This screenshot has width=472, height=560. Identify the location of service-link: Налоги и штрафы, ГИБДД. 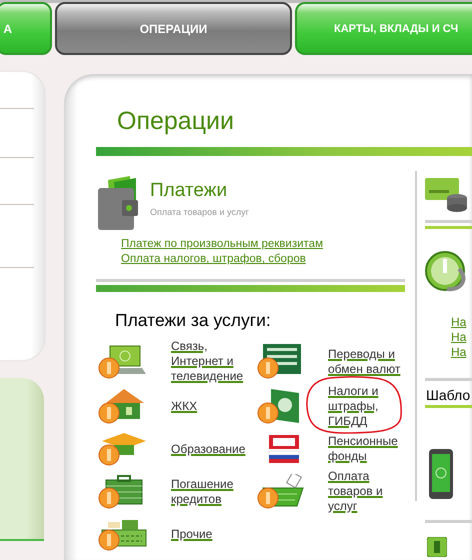
(366, 406).